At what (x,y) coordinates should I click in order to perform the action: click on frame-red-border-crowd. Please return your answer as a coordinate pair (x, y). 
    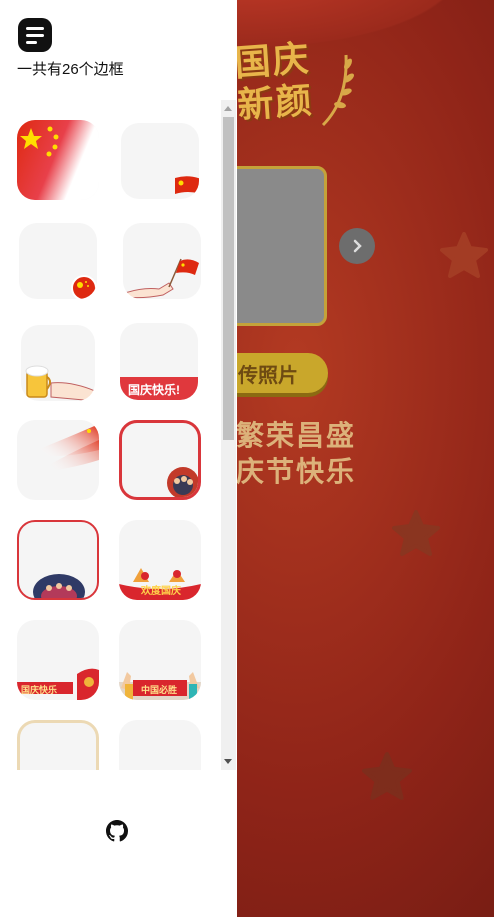
    Looking at the image, I should click on (160, 460).